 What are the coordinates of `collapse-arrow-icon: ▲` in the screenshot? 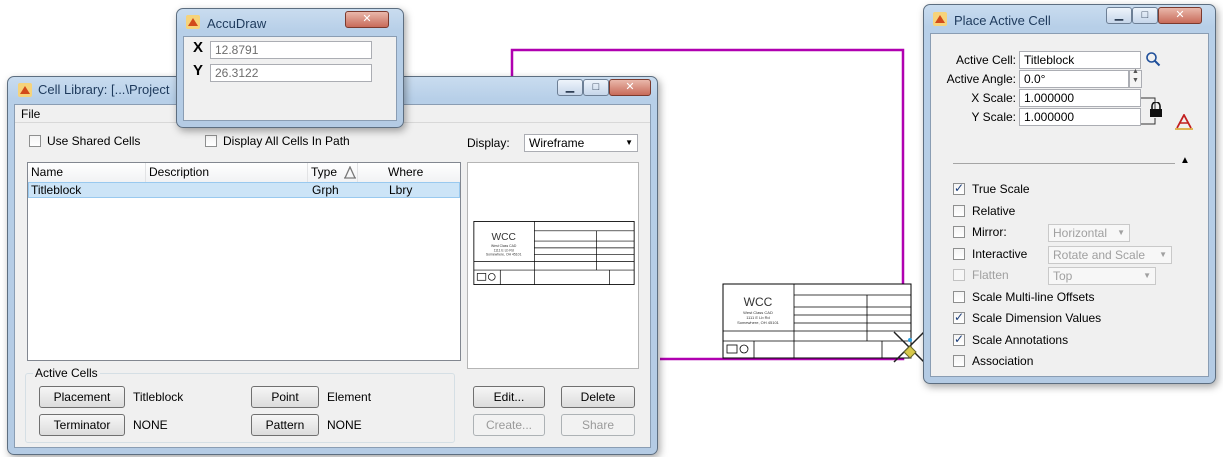 It's located at (1185, 160).